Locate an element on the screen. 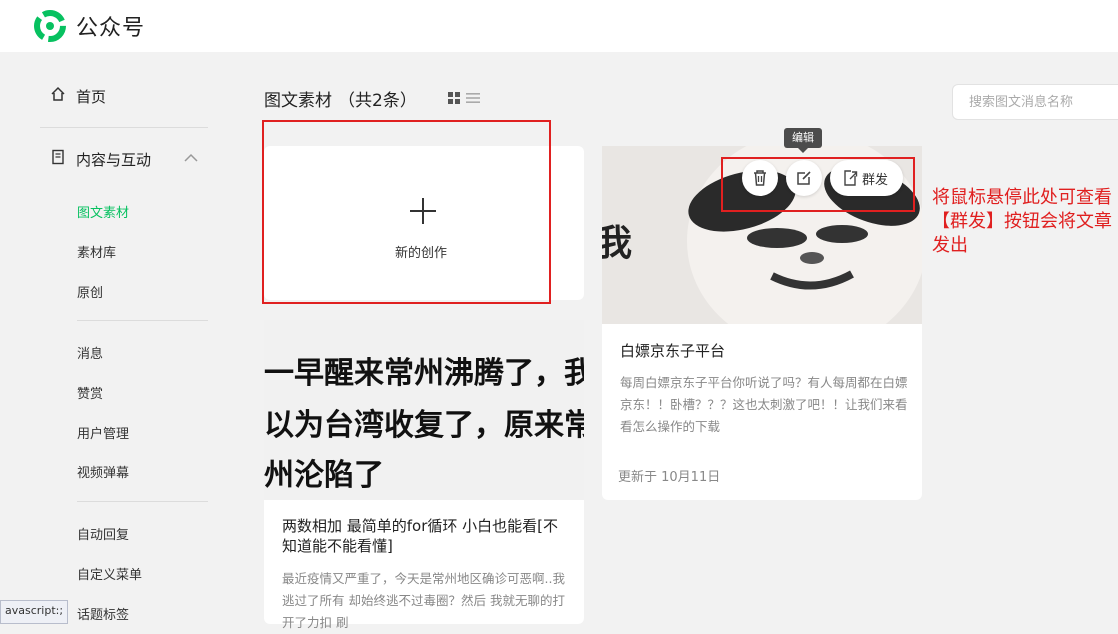 The height and width of the screenshot is (634, 1118). sidebar-item-custom-menu: 自定义菜单 is located at coordinates (109, 573).